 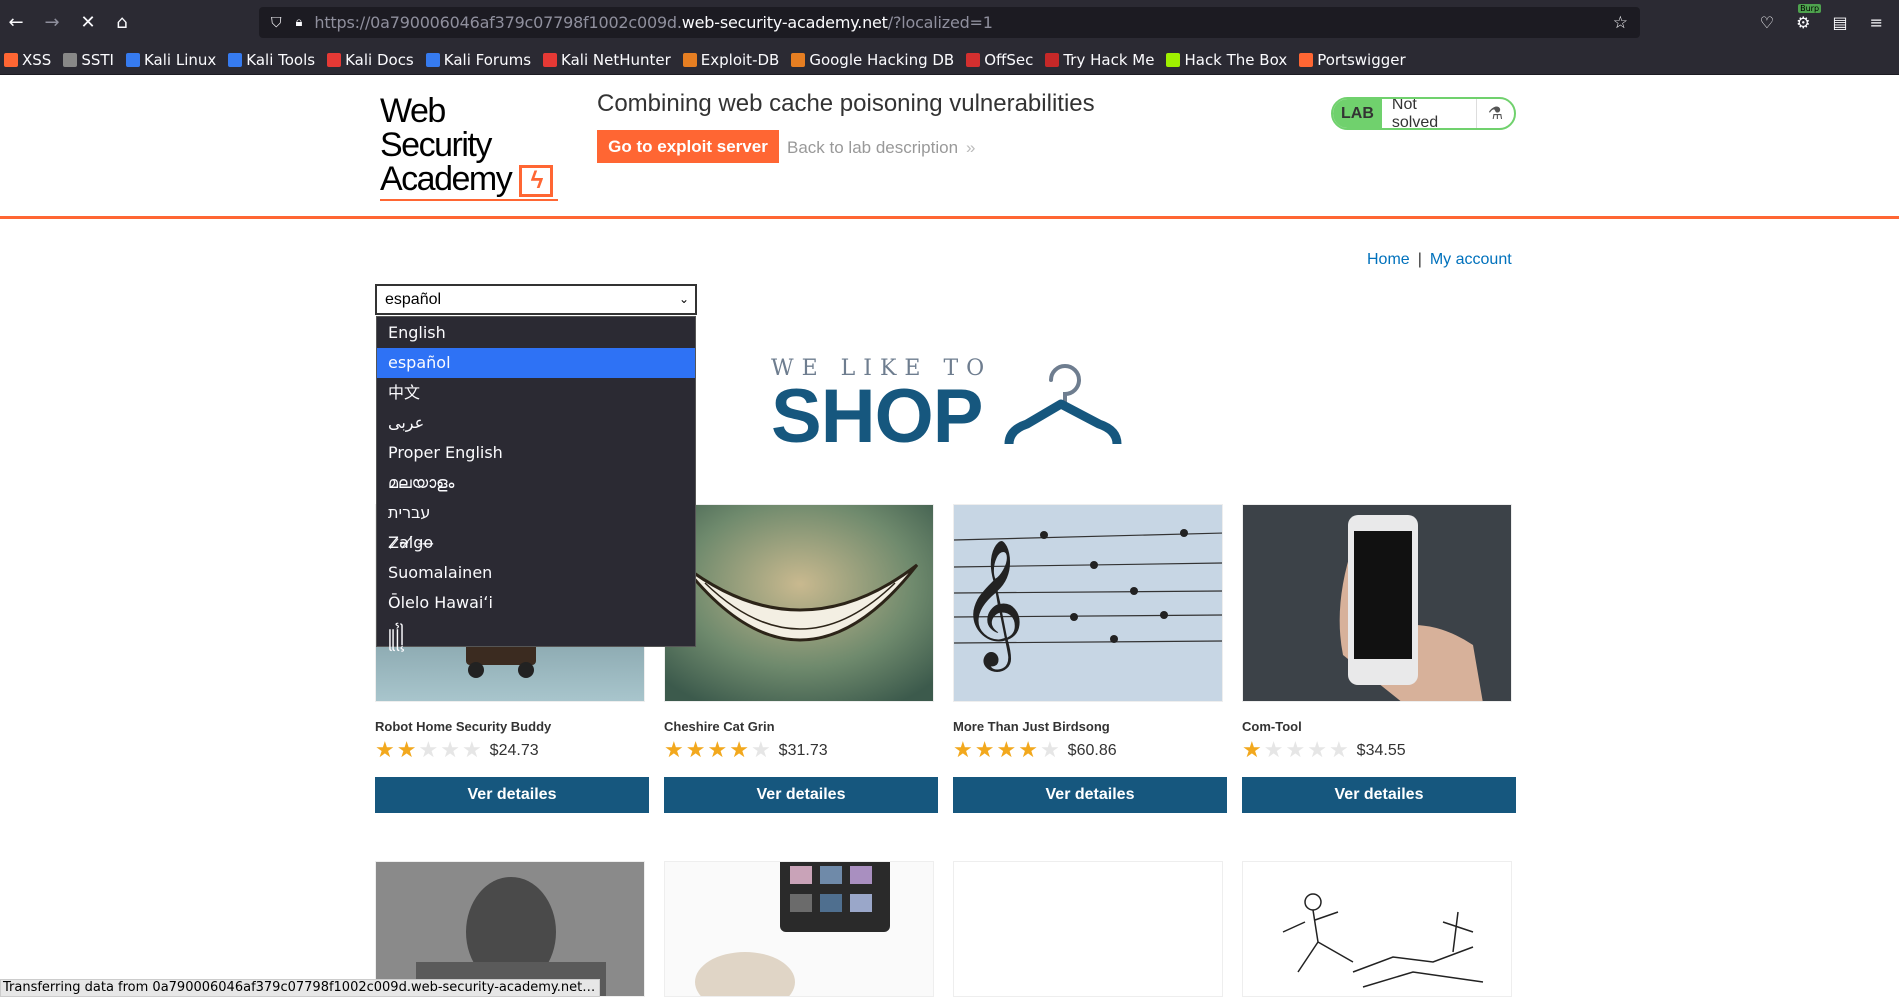 I want to click on bookmark-label: Kali Linux, so click(x=180, y=59).